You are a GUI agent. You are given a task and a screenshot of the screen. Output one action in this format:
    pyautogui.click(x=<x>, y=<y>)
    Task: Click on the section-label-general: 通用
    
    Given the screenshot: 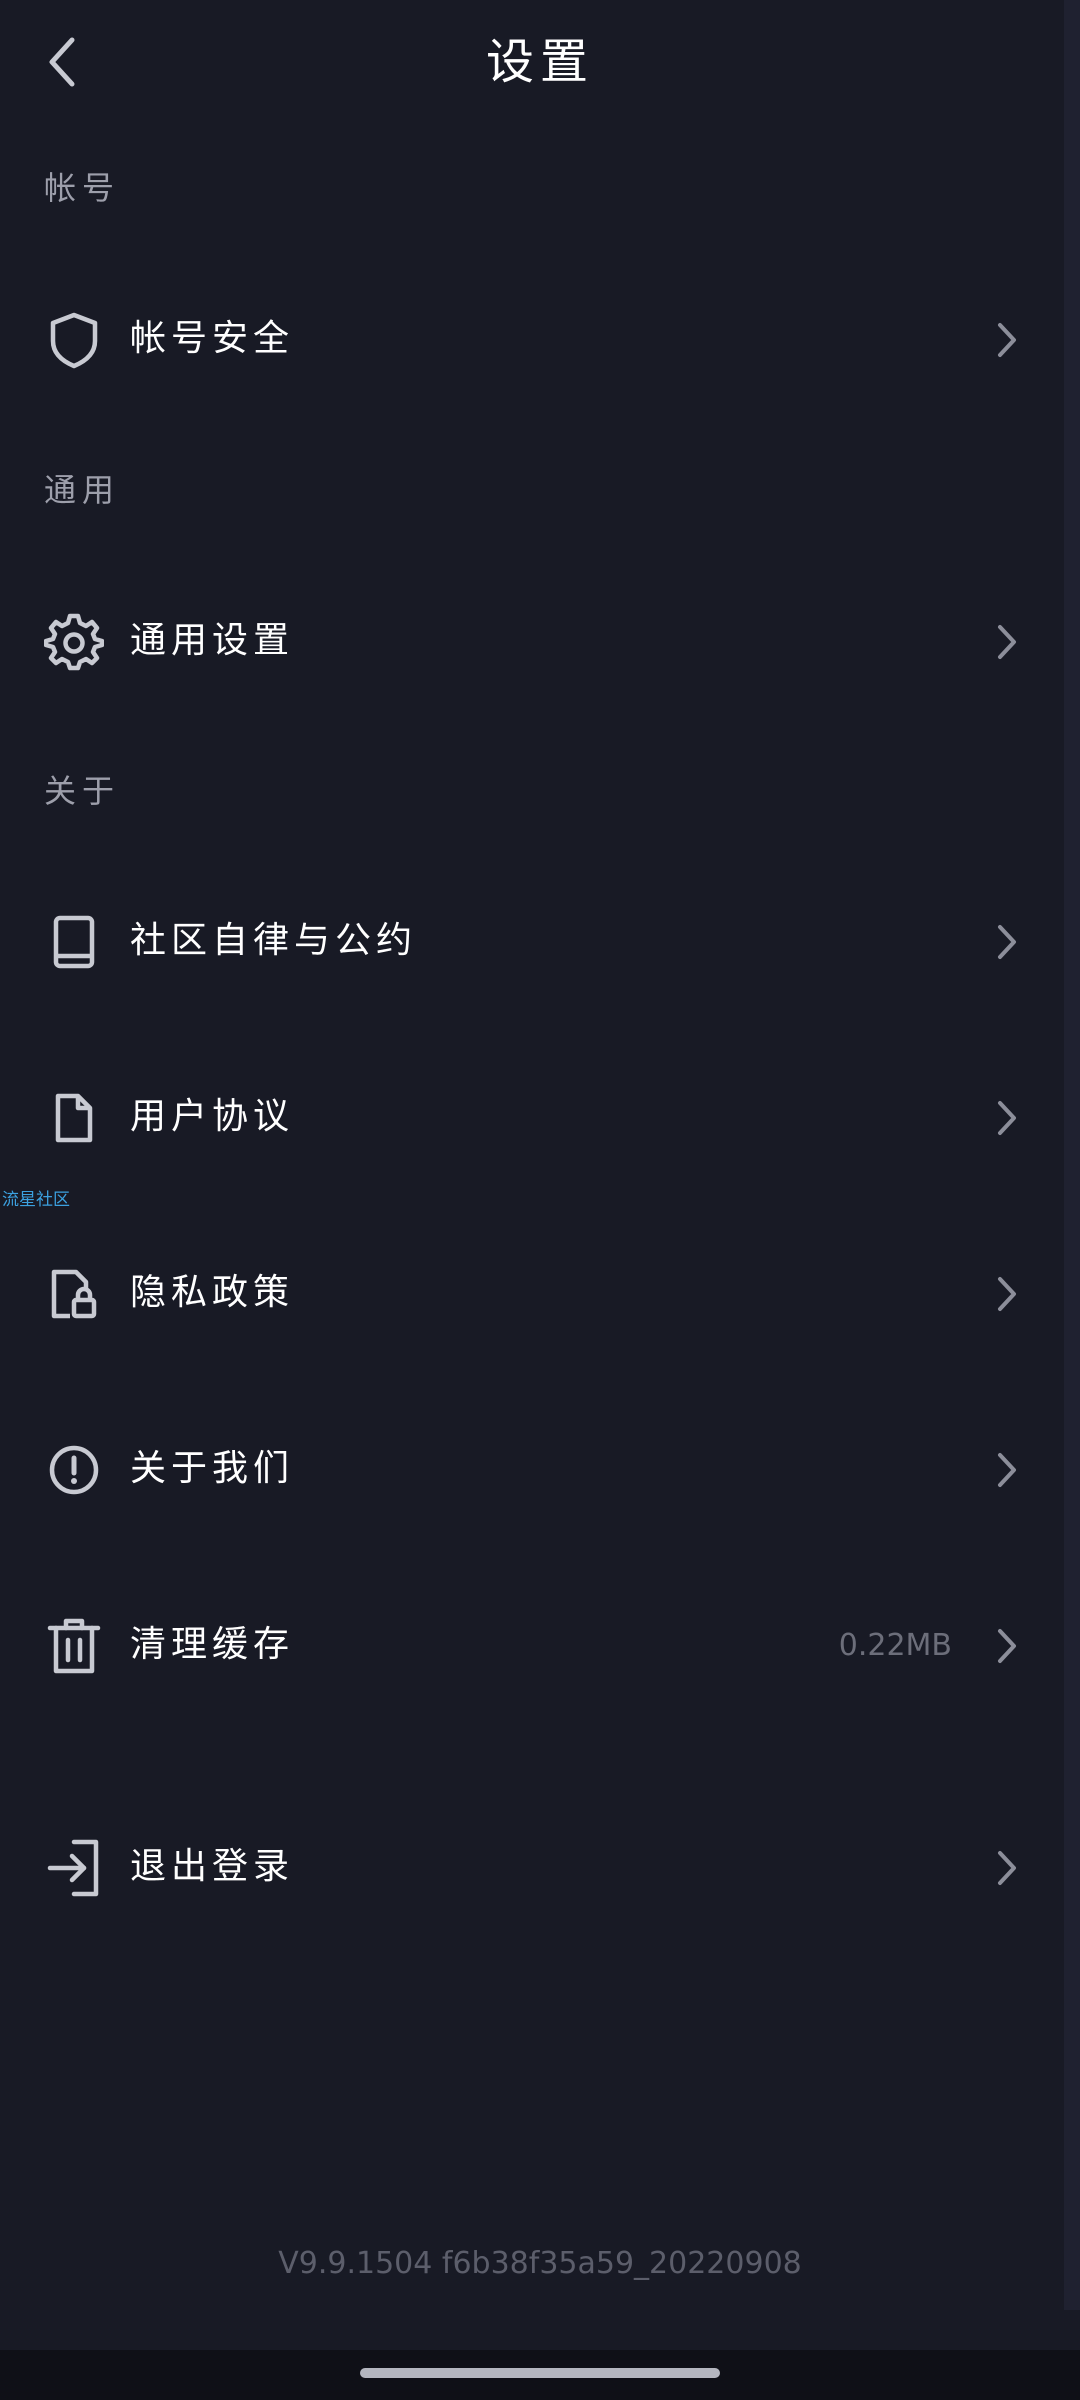 What is the action you would take?
    pyautogui.click(x=82, y=490)
    